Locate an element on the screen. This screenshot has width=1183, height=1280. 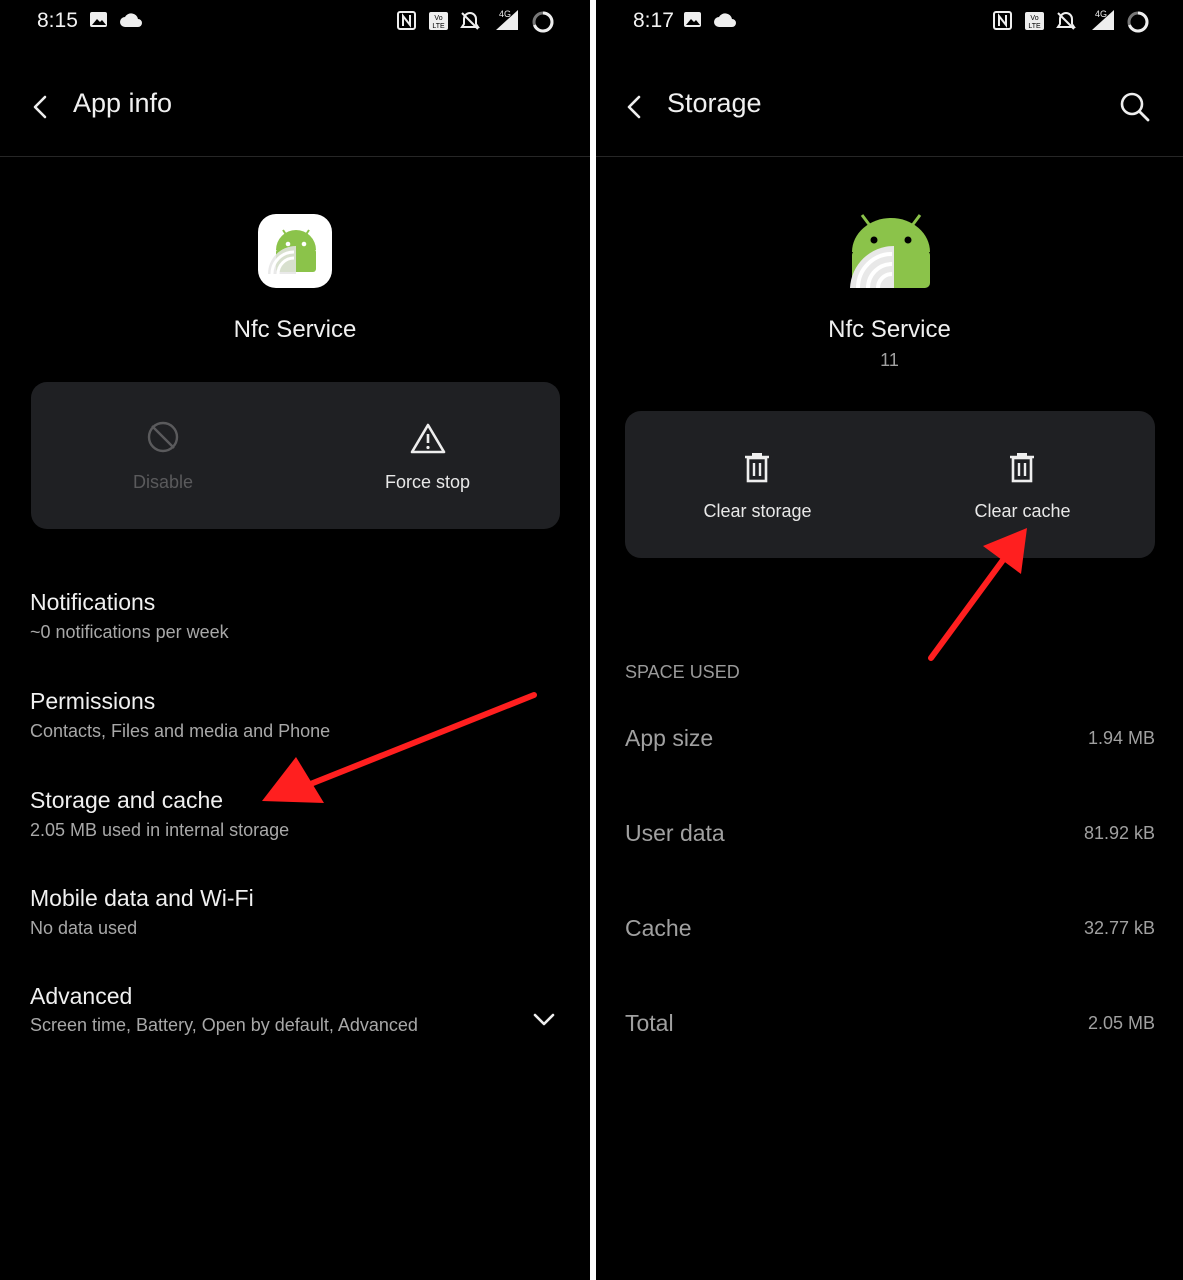
space-row-label: Total is located at coordinates (649, 1023).